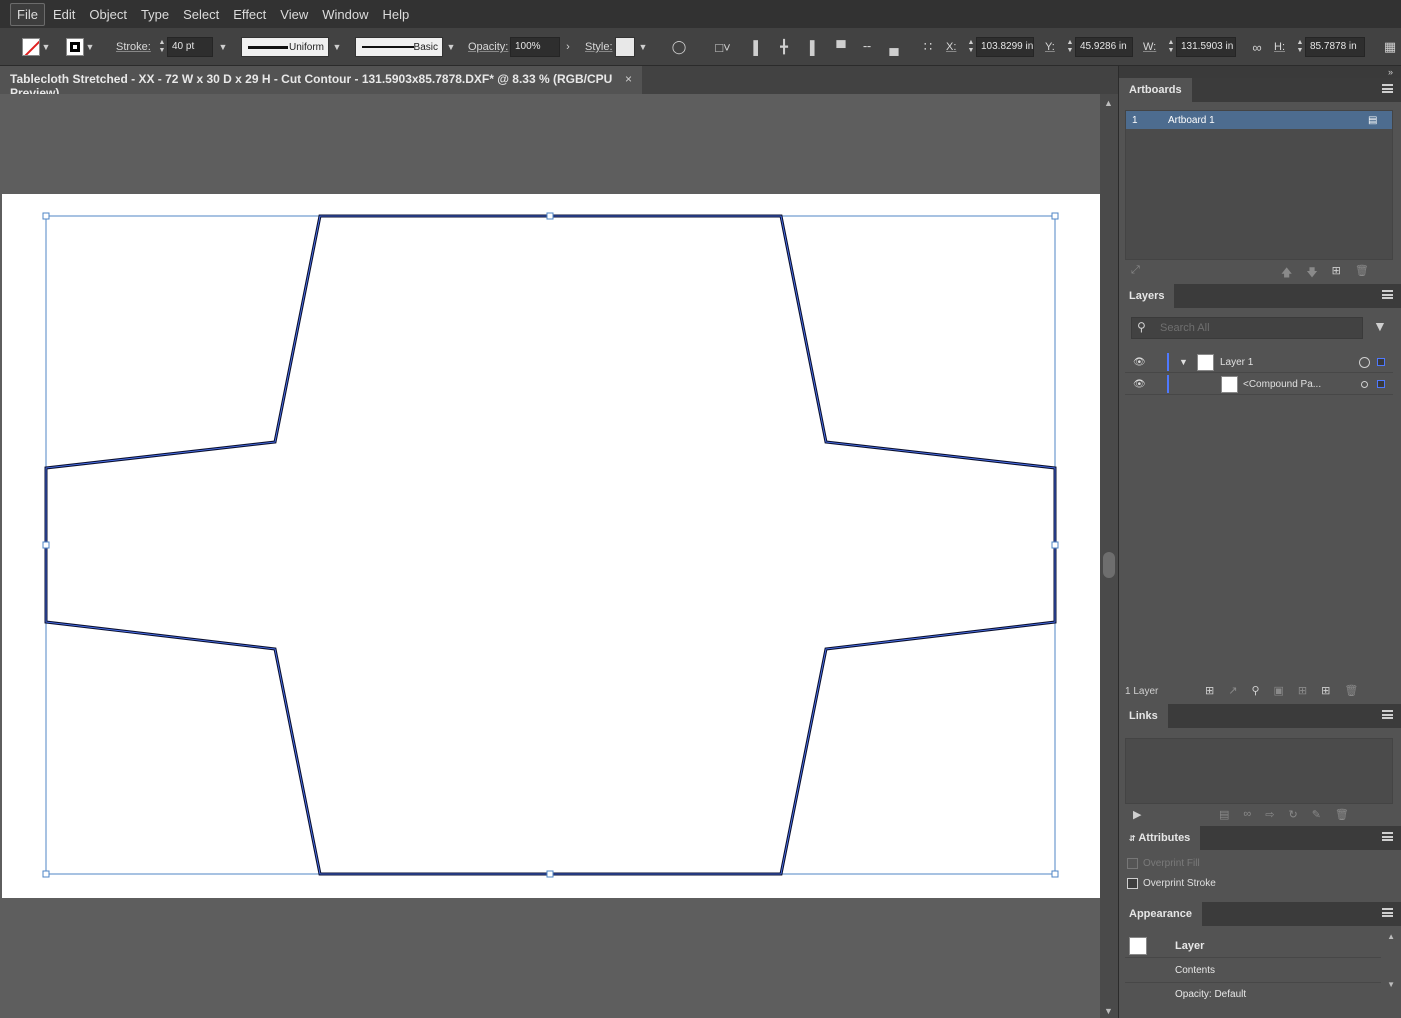 The image size is (1401, 1018). I want to click on handle-bottom-left, so click(46, 874).